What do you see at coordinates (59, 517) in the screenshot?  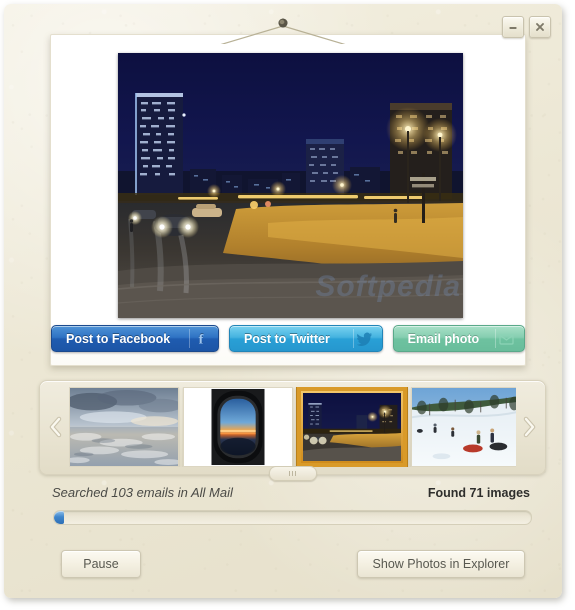 I see `search-progress-fill` at bounding box center [59, 517].